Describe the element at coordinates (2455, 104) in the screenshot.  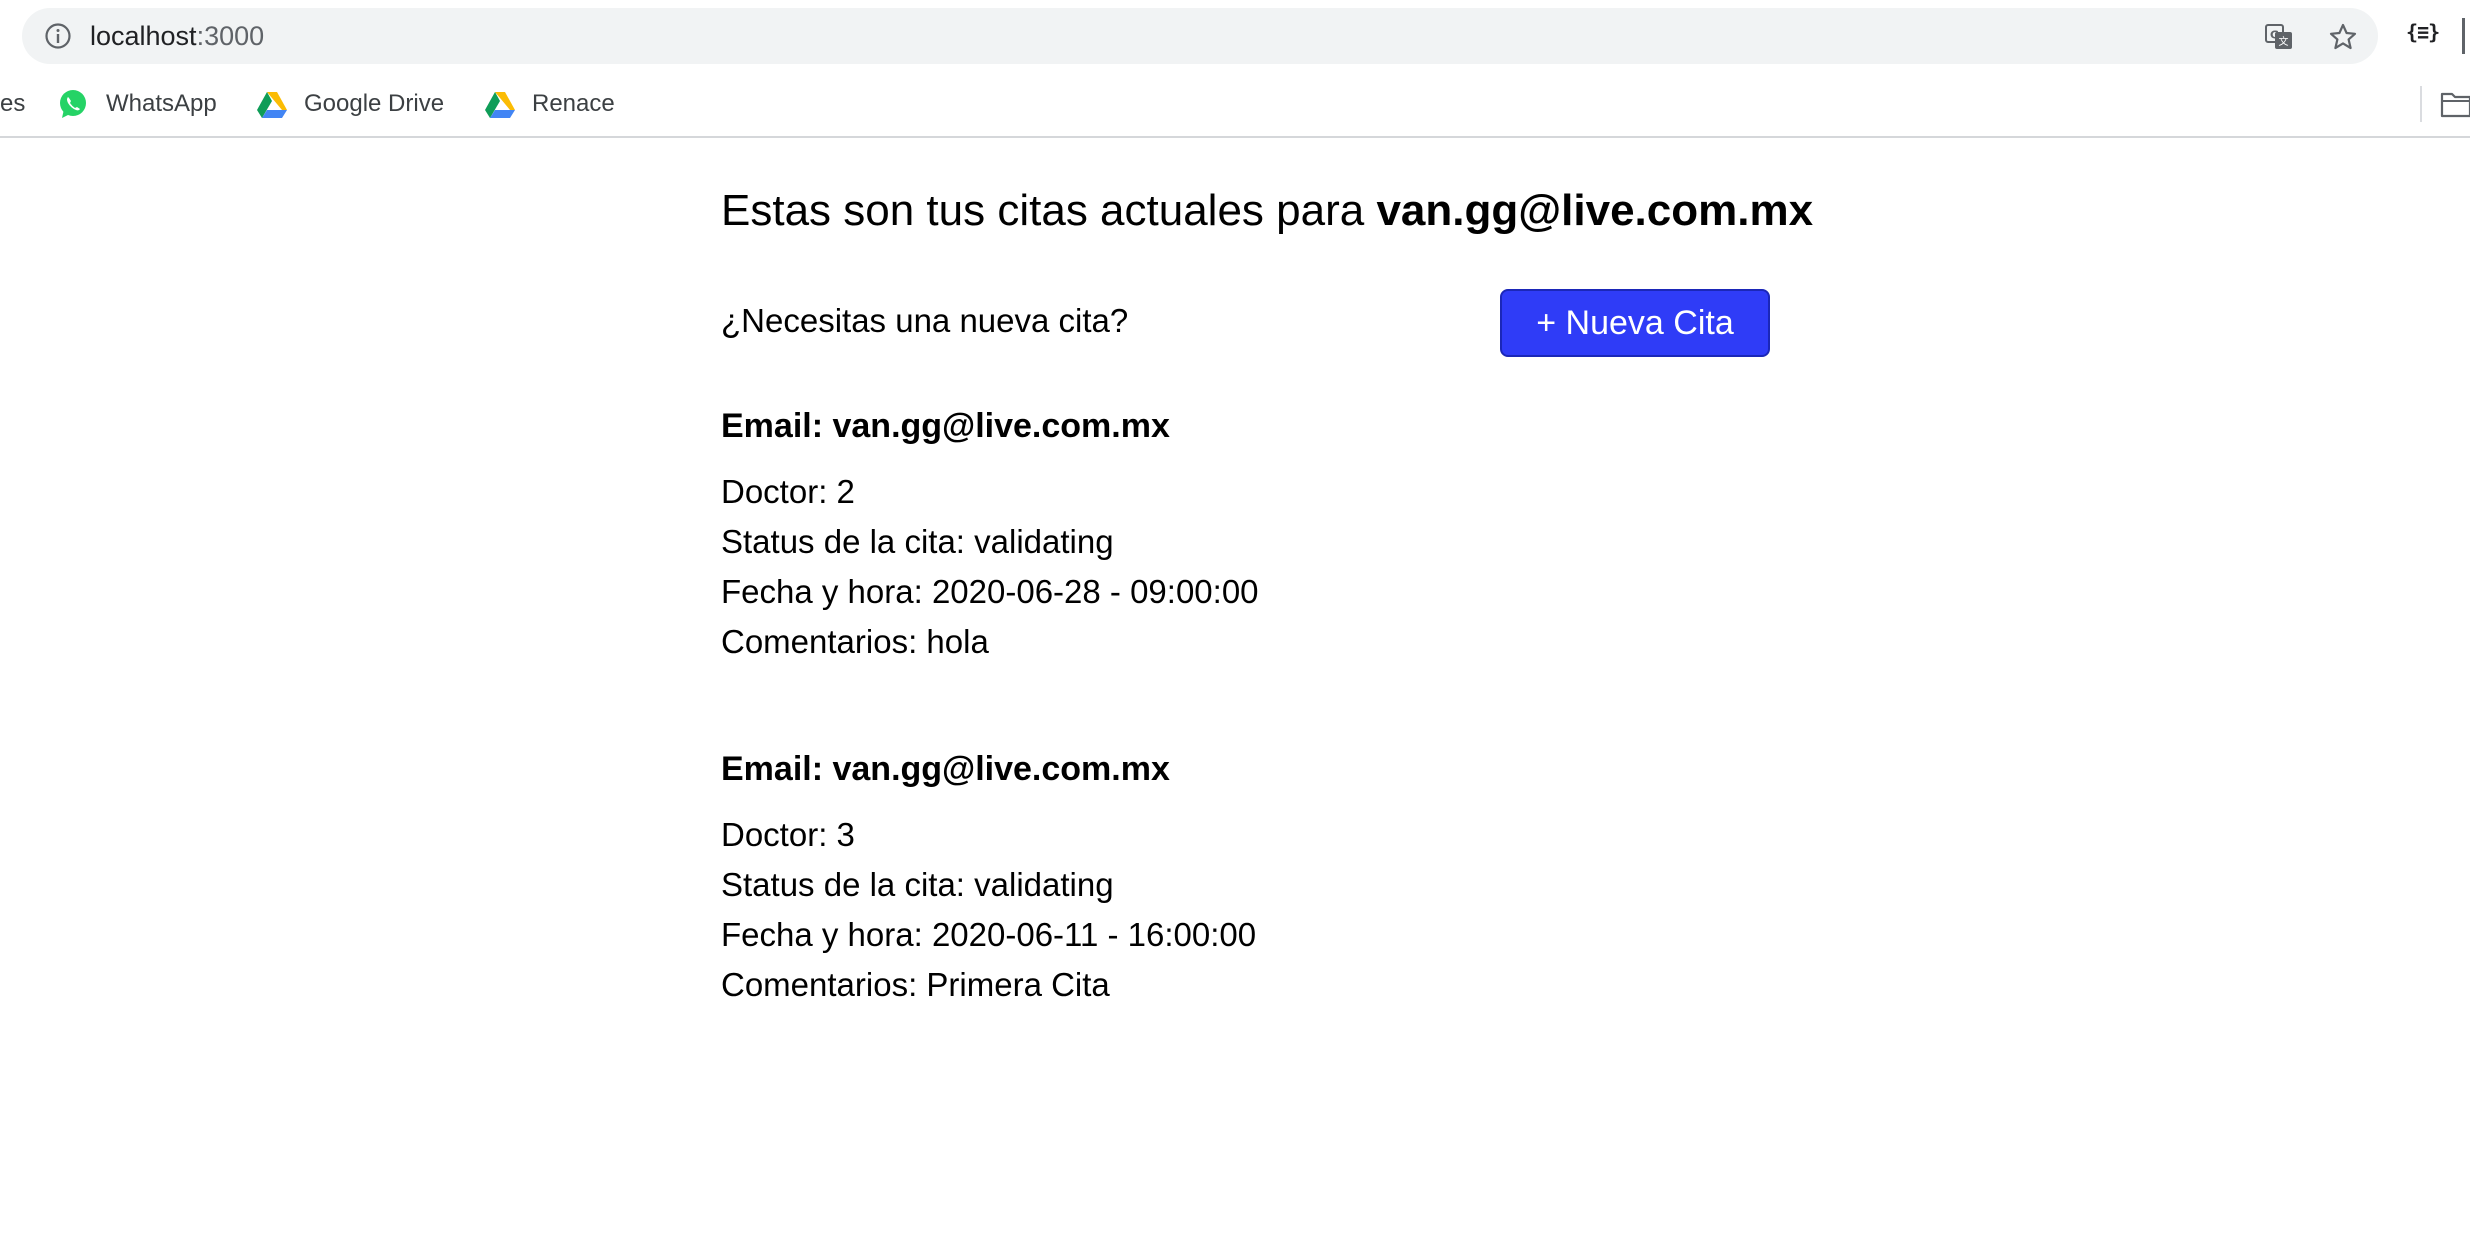
I see `folder-icon` at that location.